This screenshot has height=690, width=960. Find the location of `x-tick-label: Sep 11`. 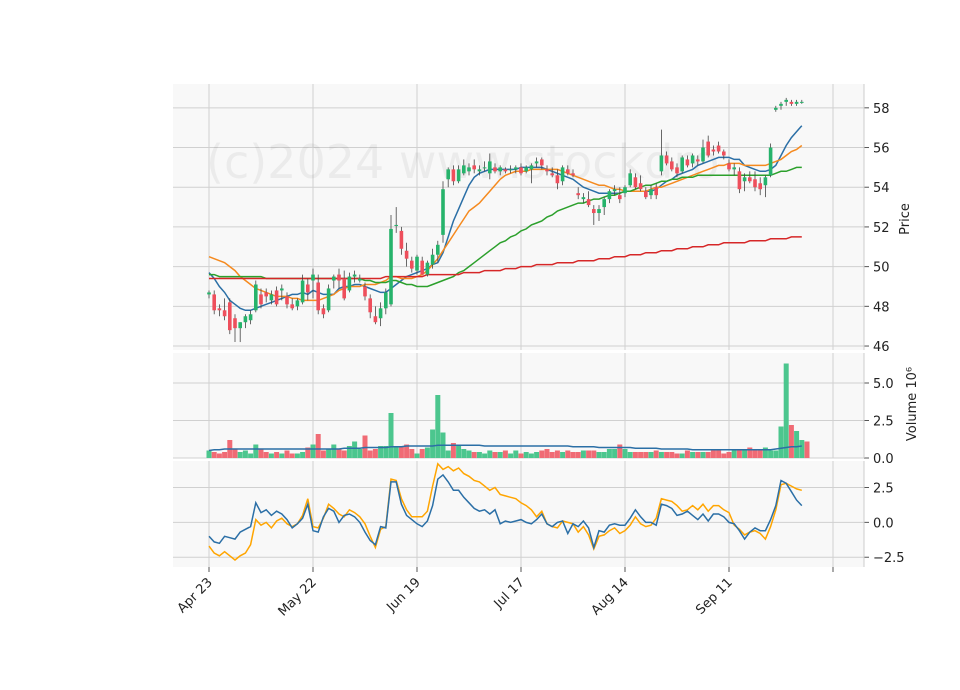

x-tick-label: Sep 11 is located at coordinates (714, 596).